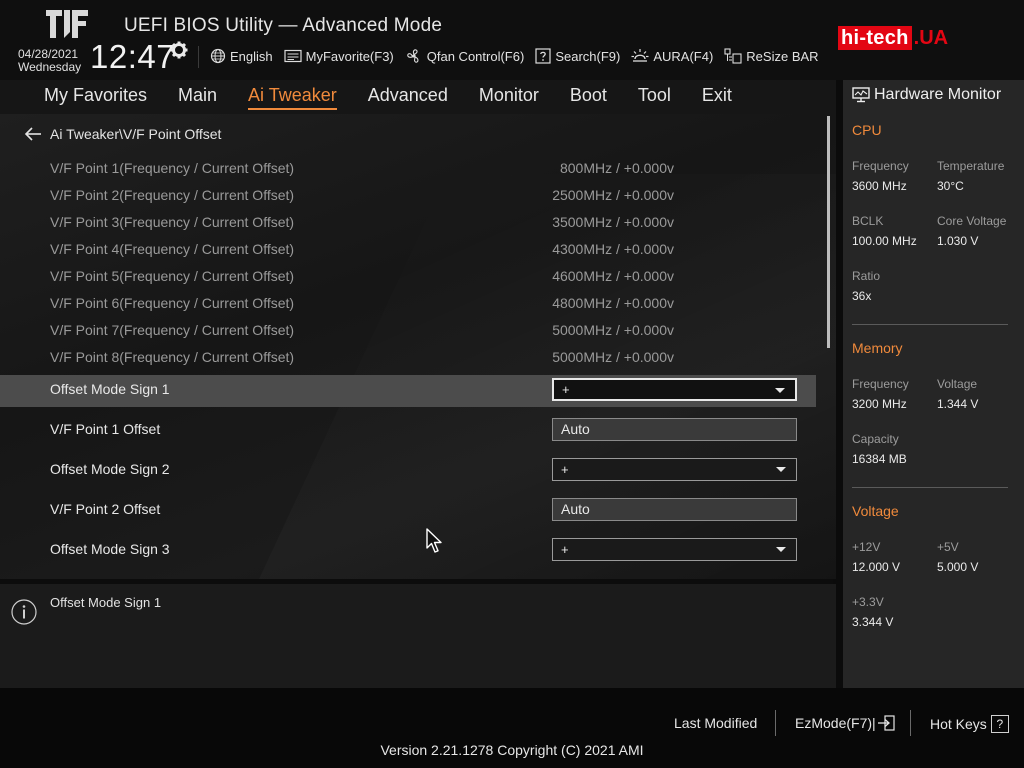 The height and width of the screenshot is (768, 1024). Describe the element at coordinates (782, 56) in the screenshot. I see `resize-bar-label: ReSize BAR` at that location.